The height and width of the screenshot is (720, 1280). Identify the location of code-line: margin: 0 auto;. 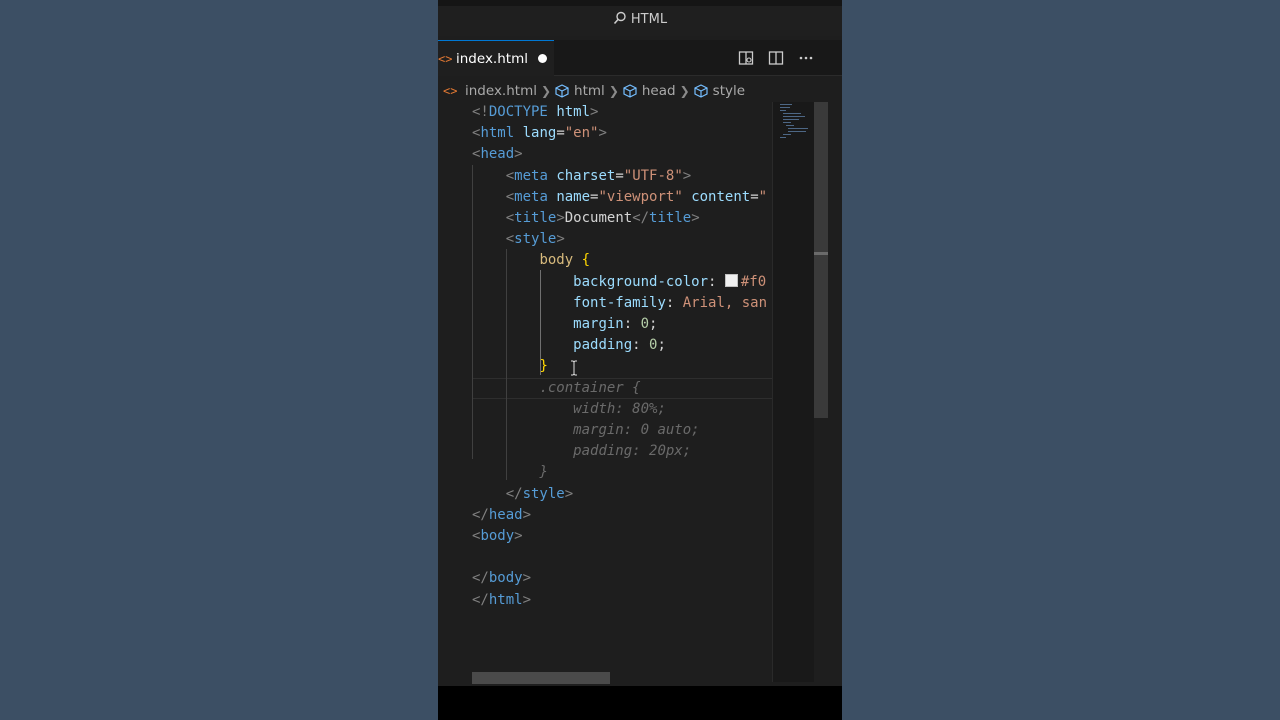
(586, 430).